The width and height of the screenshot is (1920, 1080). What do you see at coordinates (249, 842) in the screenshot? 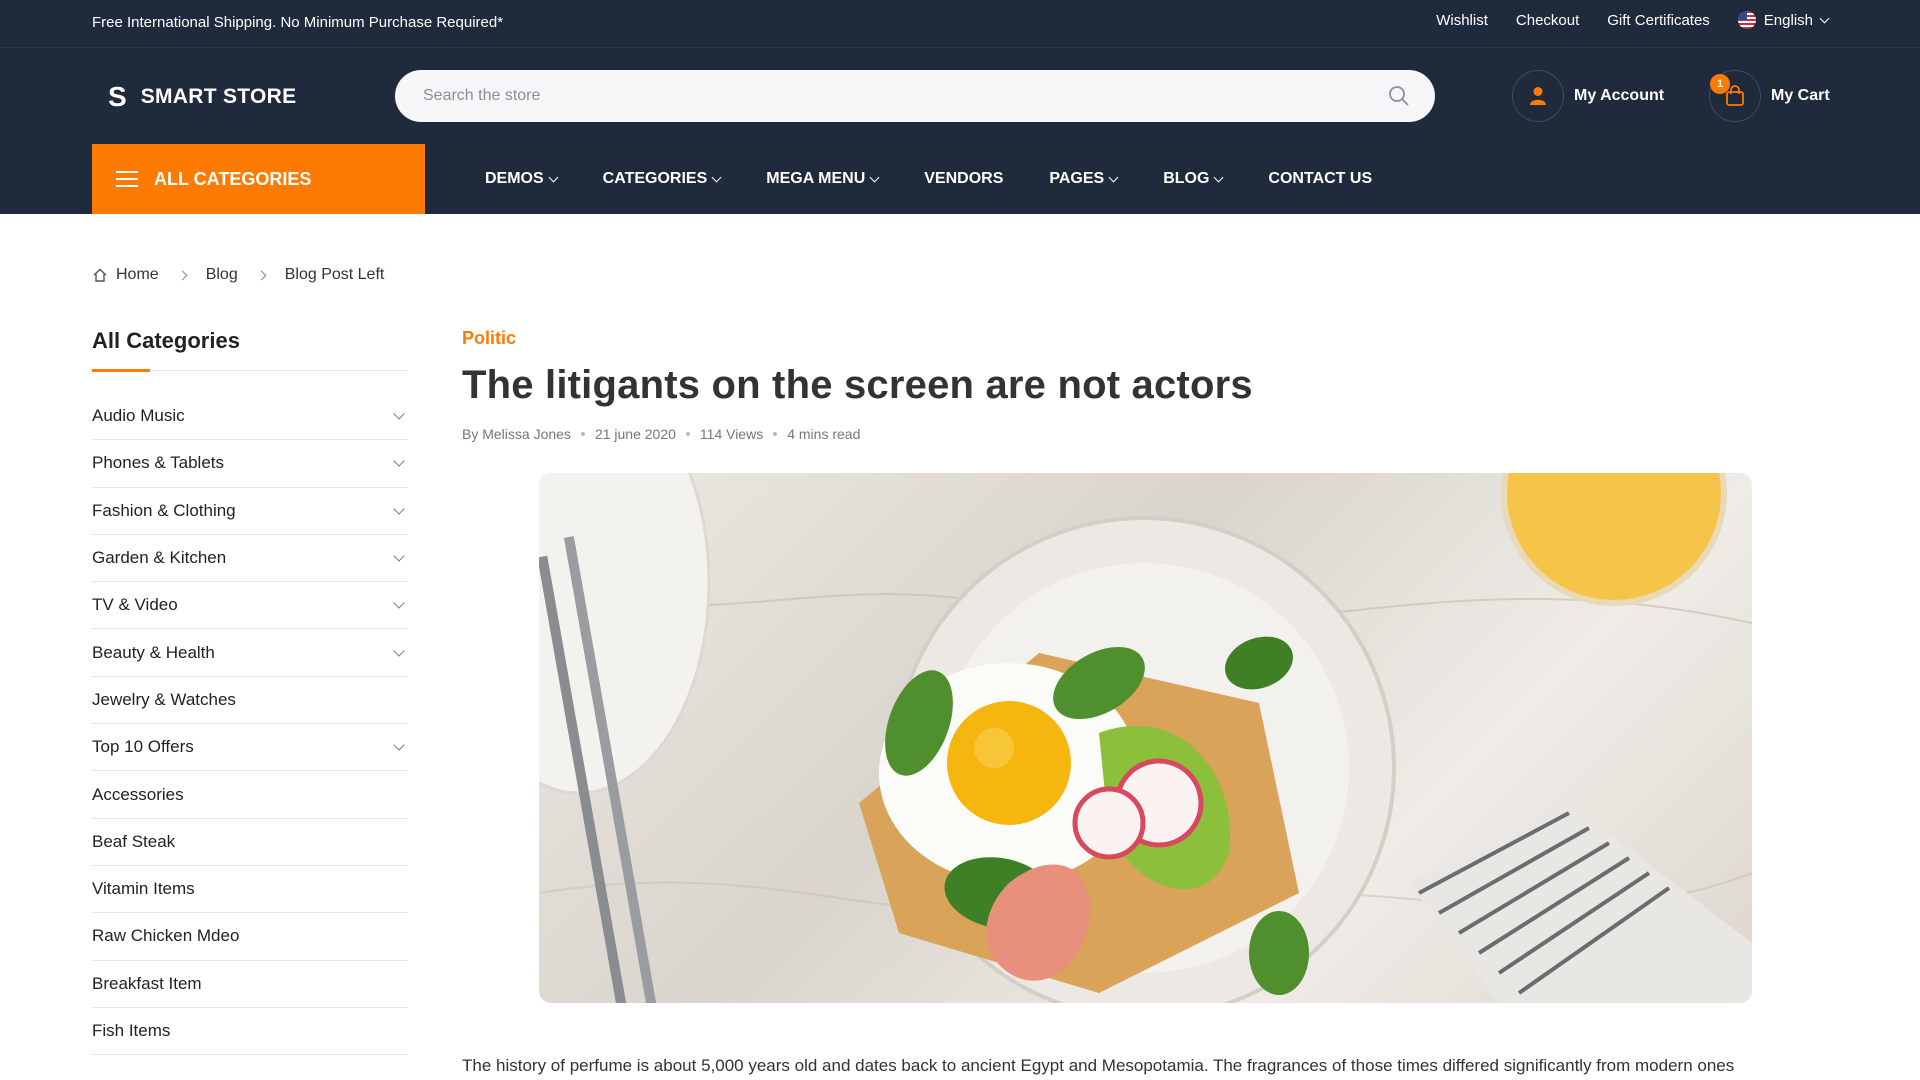
I see `category-item-beaf-steak: Beaf Steak` at bounding box center [249, 842].